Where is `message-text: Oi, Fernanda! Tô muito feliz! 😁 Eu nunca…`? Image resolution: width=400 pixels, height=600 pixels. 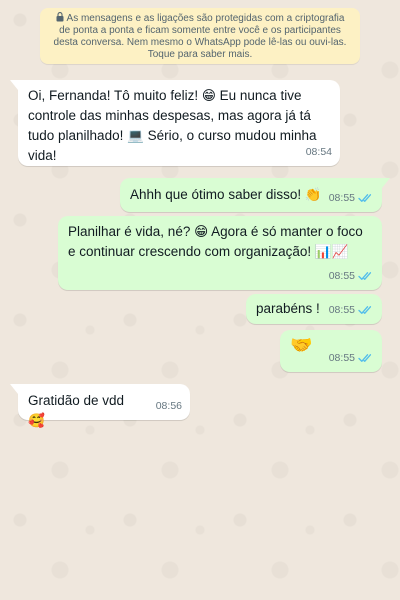
message-text: Oi, Fernanda! Tô muito feliz! 😁 Eu nunca… is located at coordinates (172, 125).